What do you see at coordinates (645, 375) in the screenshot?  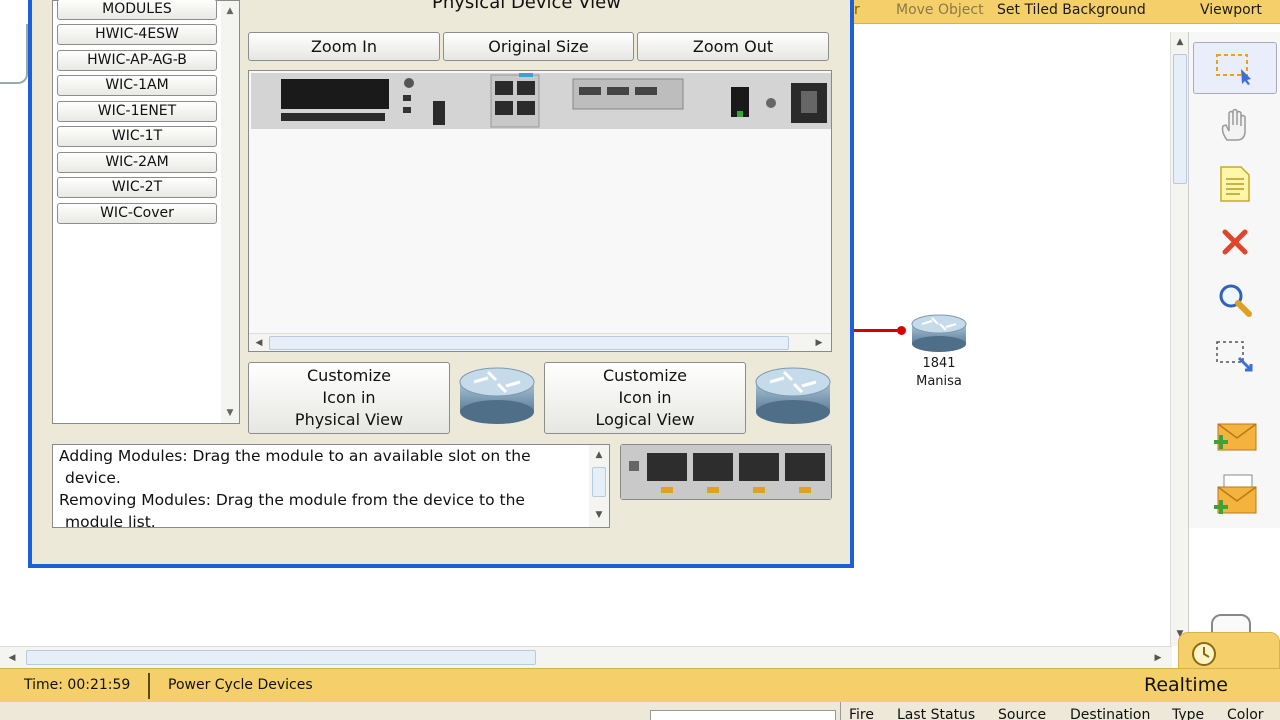 I see `customize-logical-line1: Customize` at bounding box center [645, 375].